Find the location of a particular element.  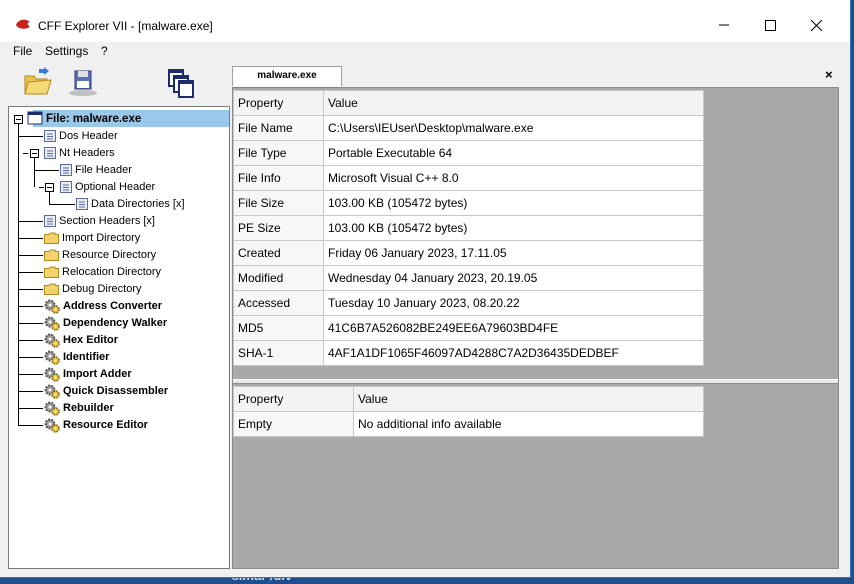

tree-item-label: Dependency Walker is located at coordinates (115, 323).